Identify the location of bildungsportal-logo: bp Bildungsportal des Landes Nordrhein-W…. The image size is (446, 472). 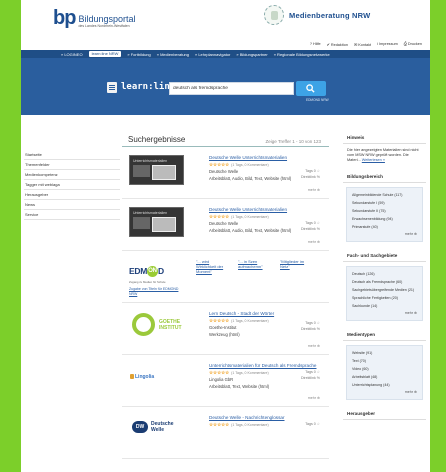
(94, 18).